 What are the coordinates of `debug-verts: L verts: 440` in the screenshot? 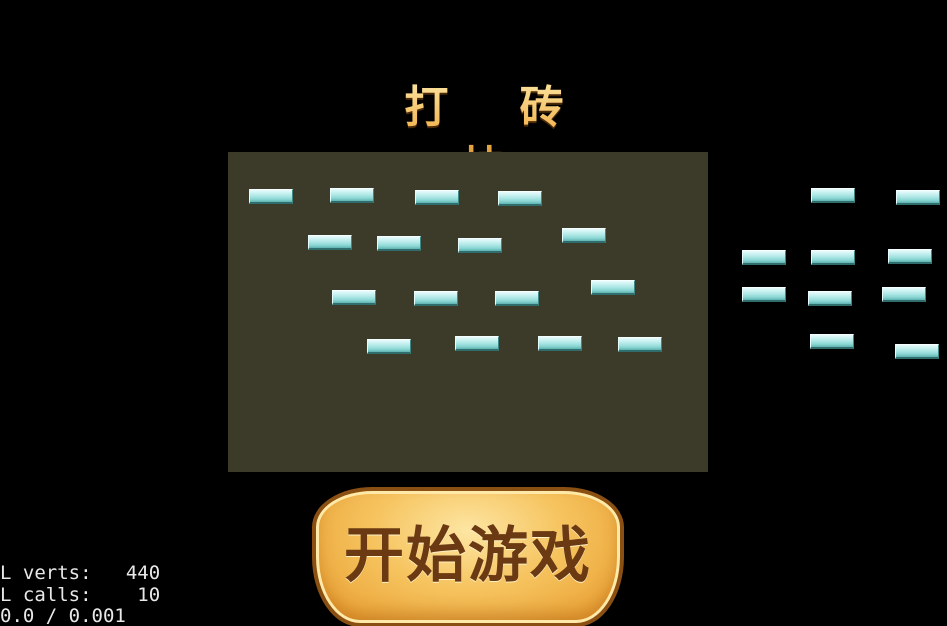 It's located at (80, 573).